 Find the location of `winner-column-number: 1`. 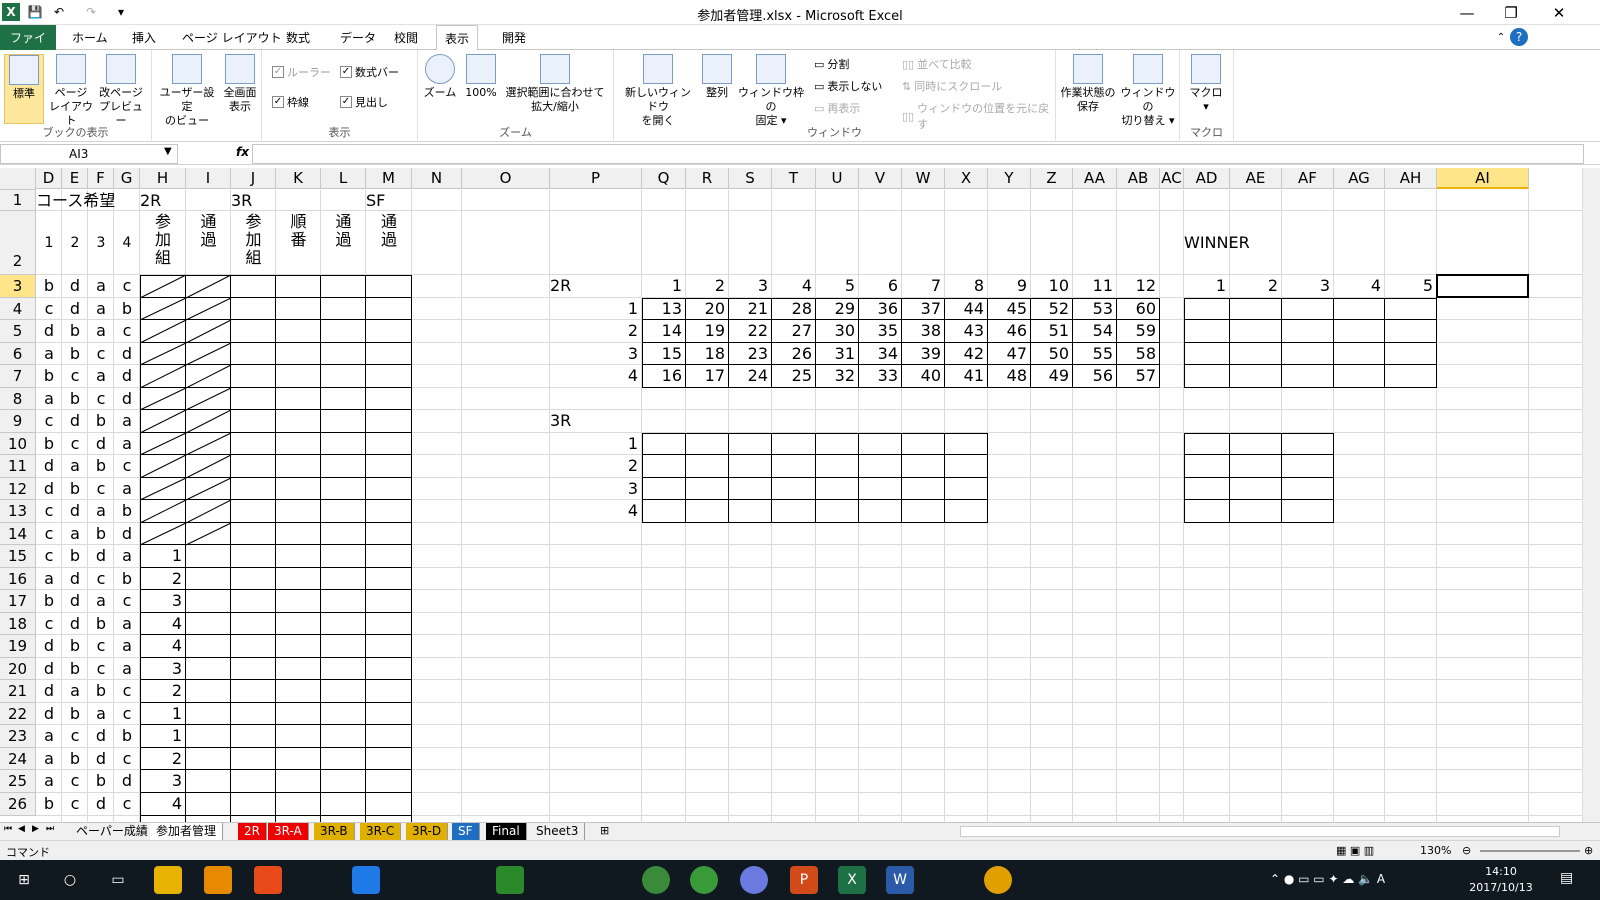

winner-column-number: 1 is located at coordinates (1207, 286).